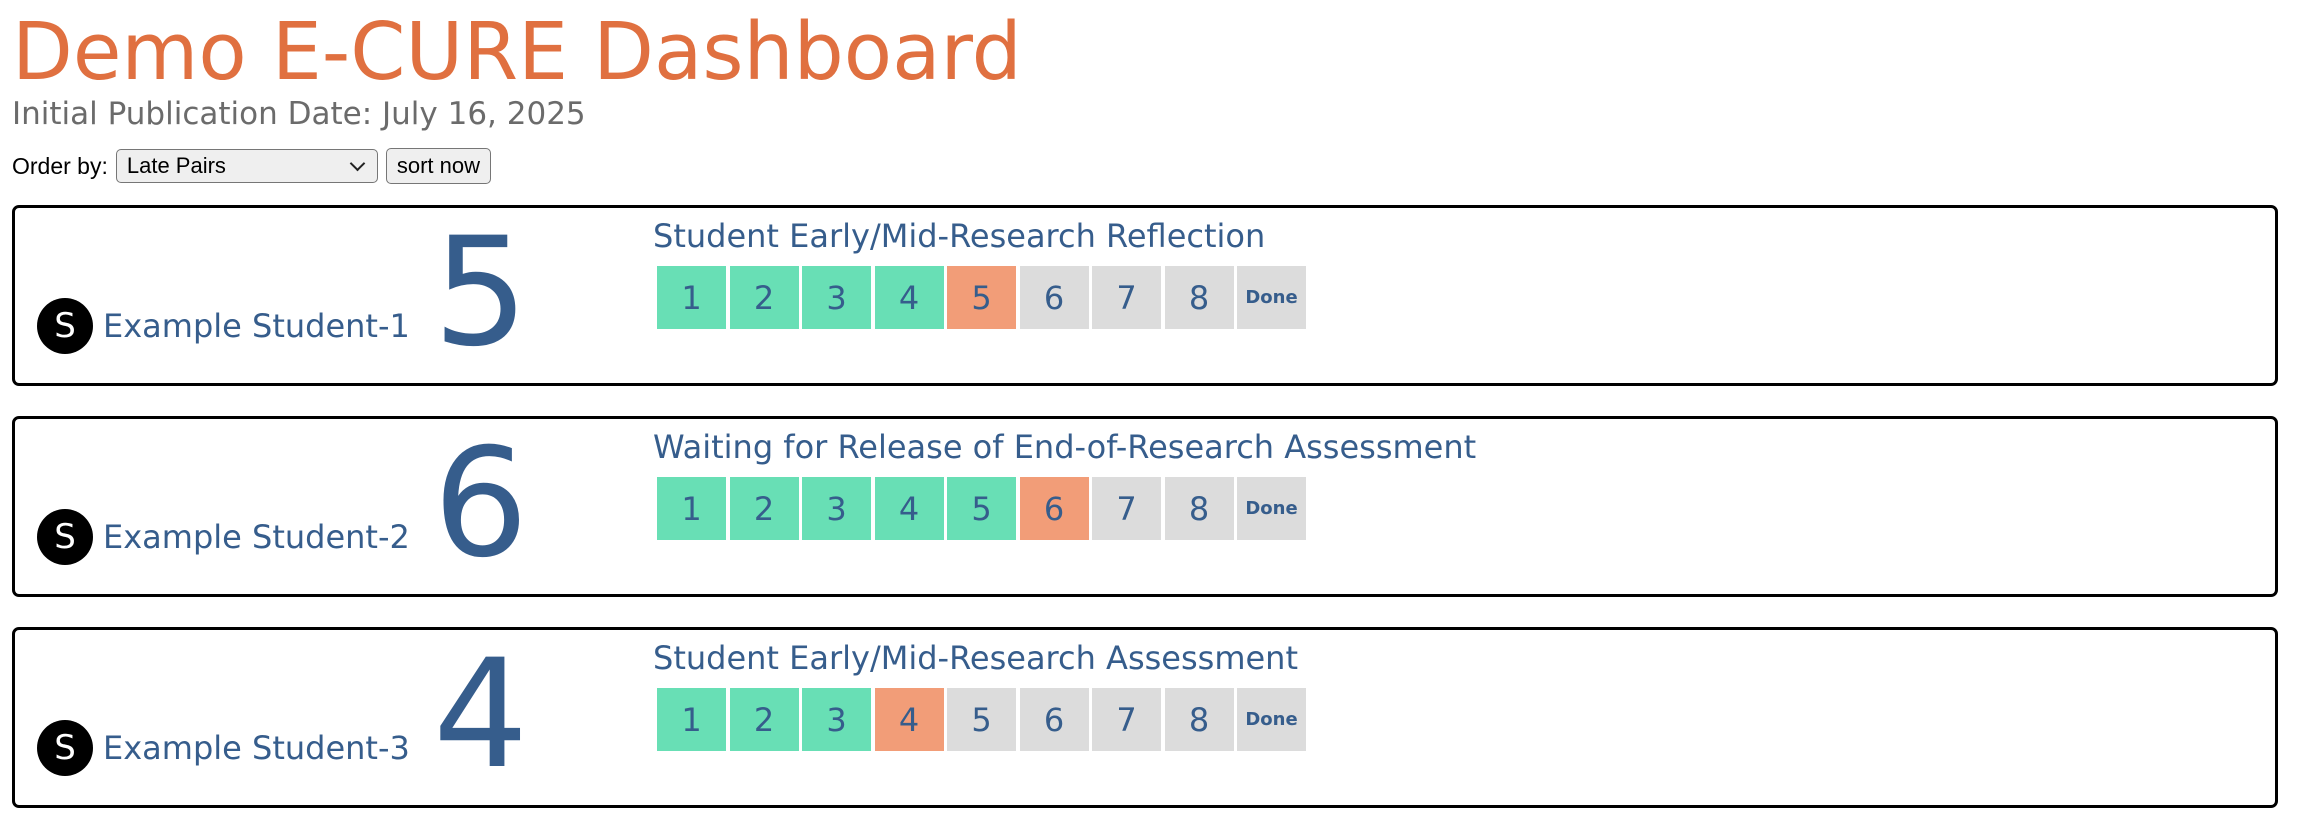 The width and height of the screenshot is (2298, 824). What do you see at coordinates (481, 293) in the screenshot?
I see `stage-number: 5` at bounding box center [481, 293].